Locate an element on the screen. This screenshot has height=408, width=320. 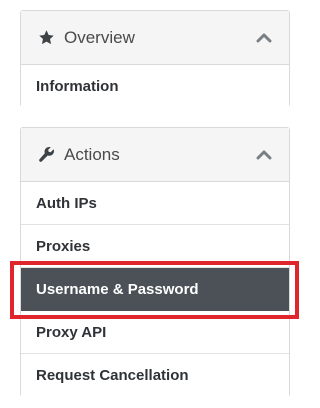
sidebar-item-label: Username & Password is located at coordinates (117, 289).